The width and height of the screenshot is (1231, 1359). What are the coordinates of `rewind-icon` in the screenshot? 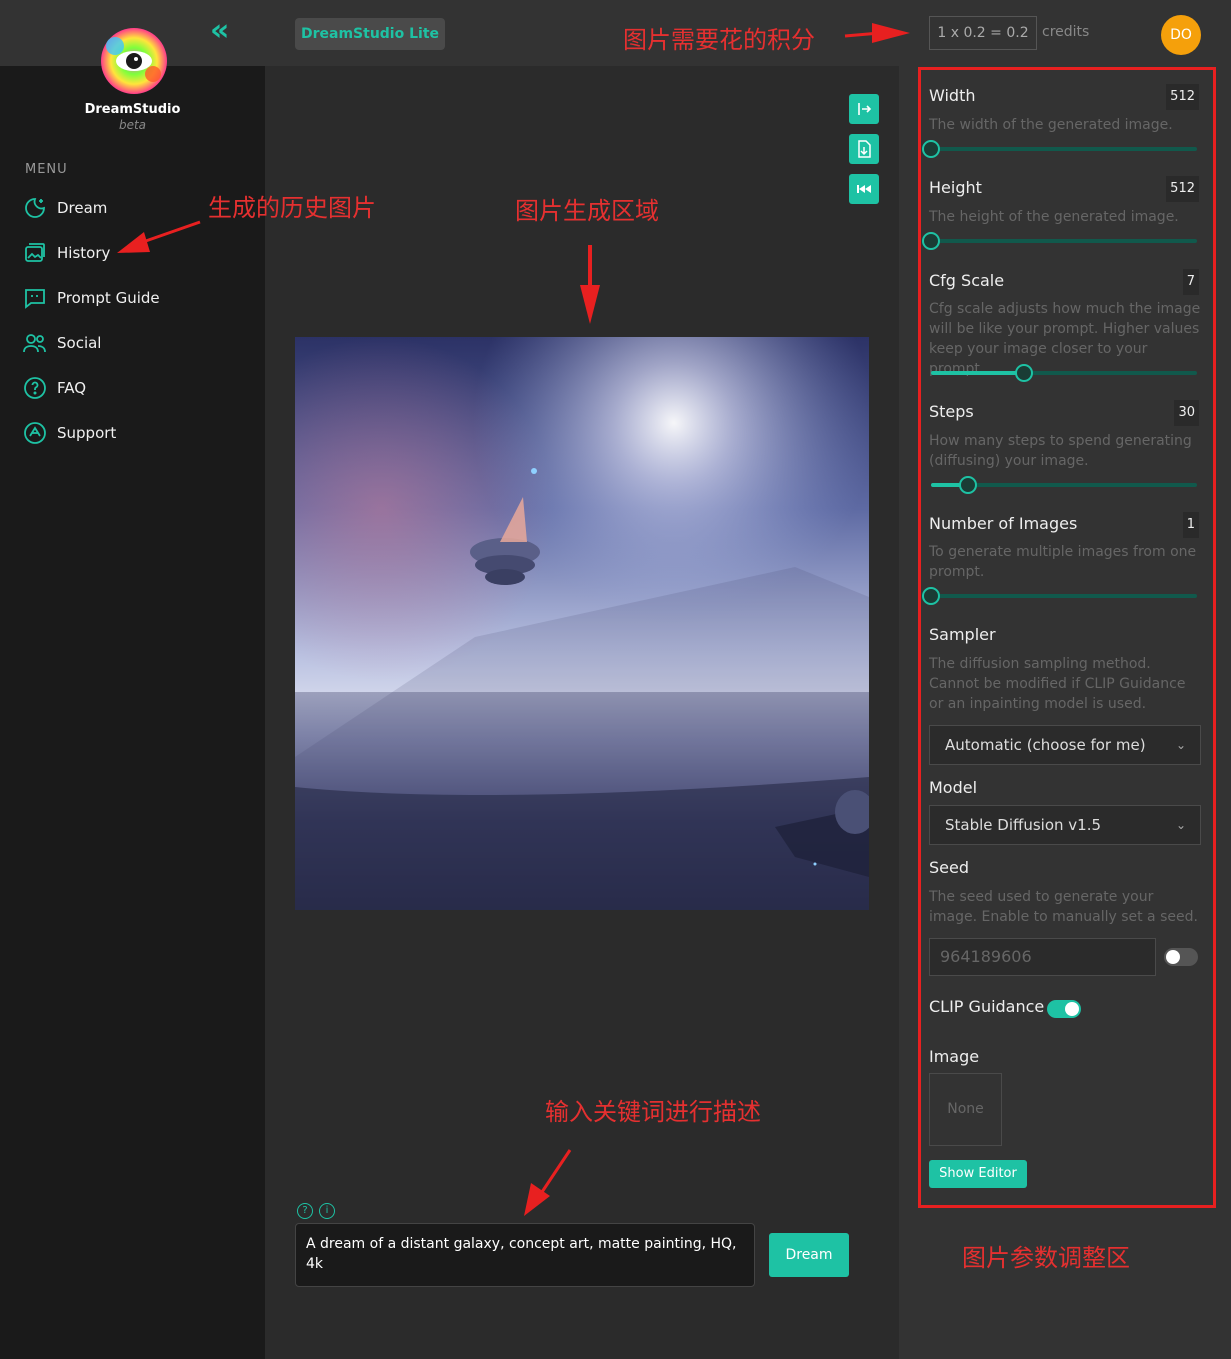 It's located at (864, 189).